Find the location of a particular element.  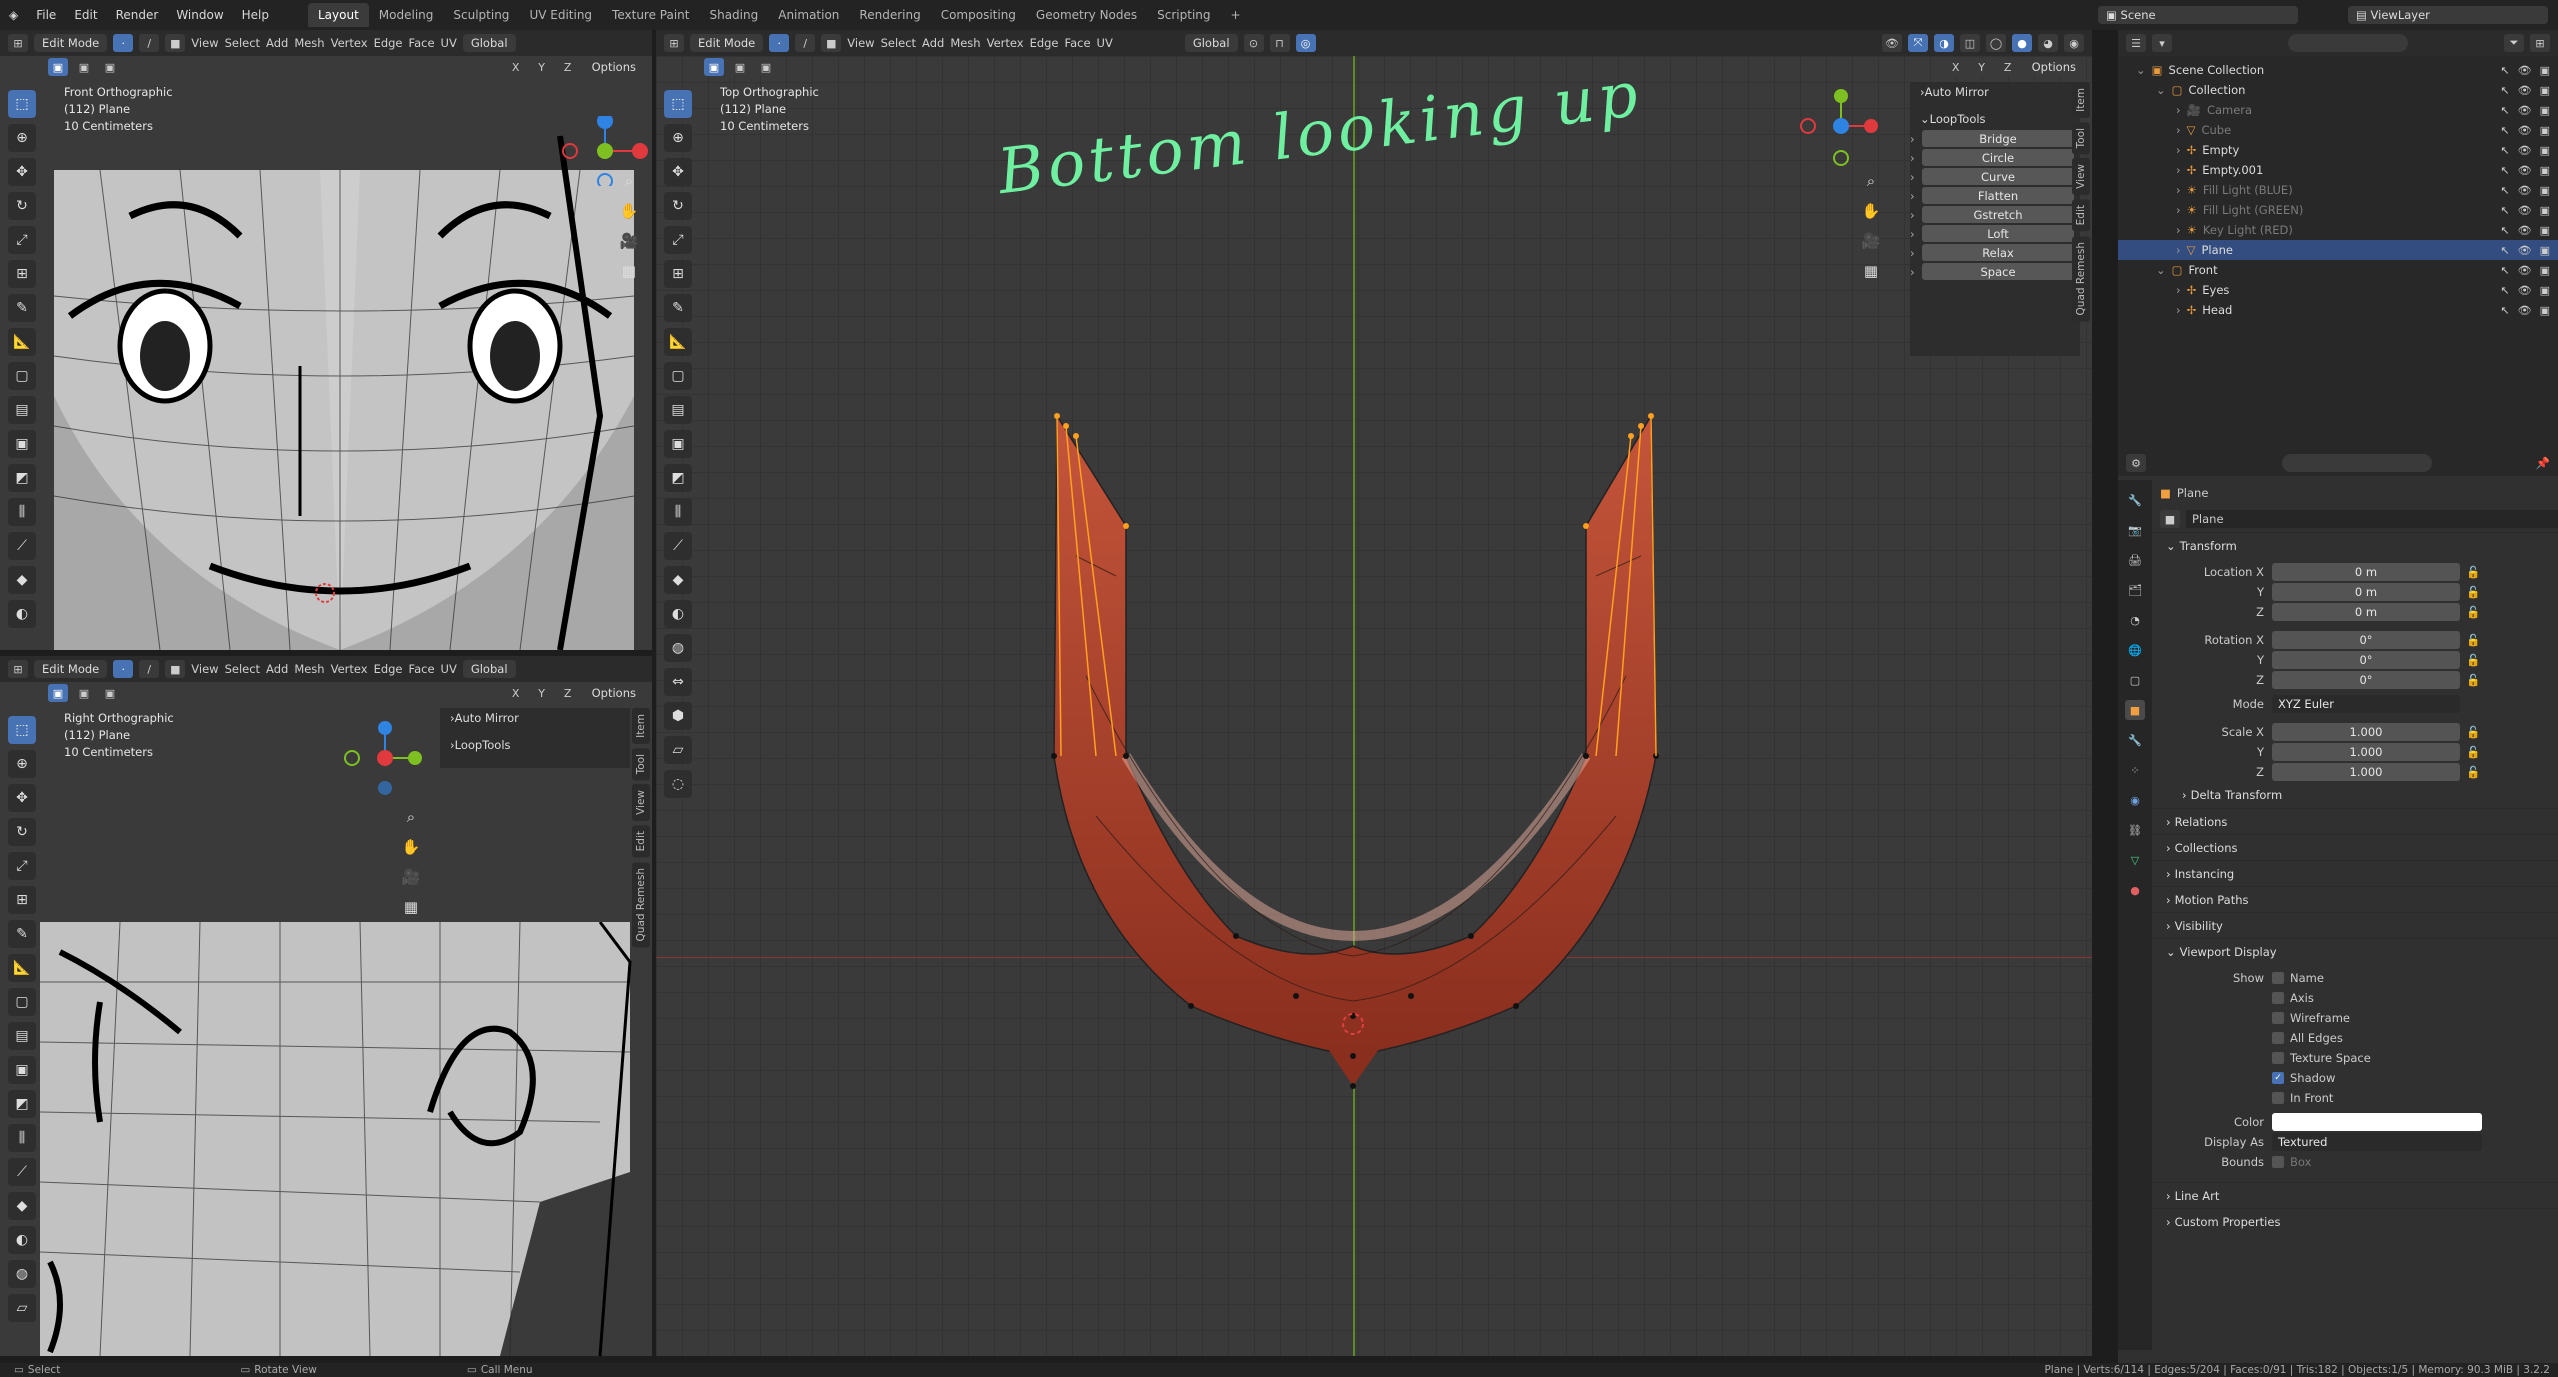

viewlayer-selector: ▤ ViewLayer is located at coordinates (2448, 15).